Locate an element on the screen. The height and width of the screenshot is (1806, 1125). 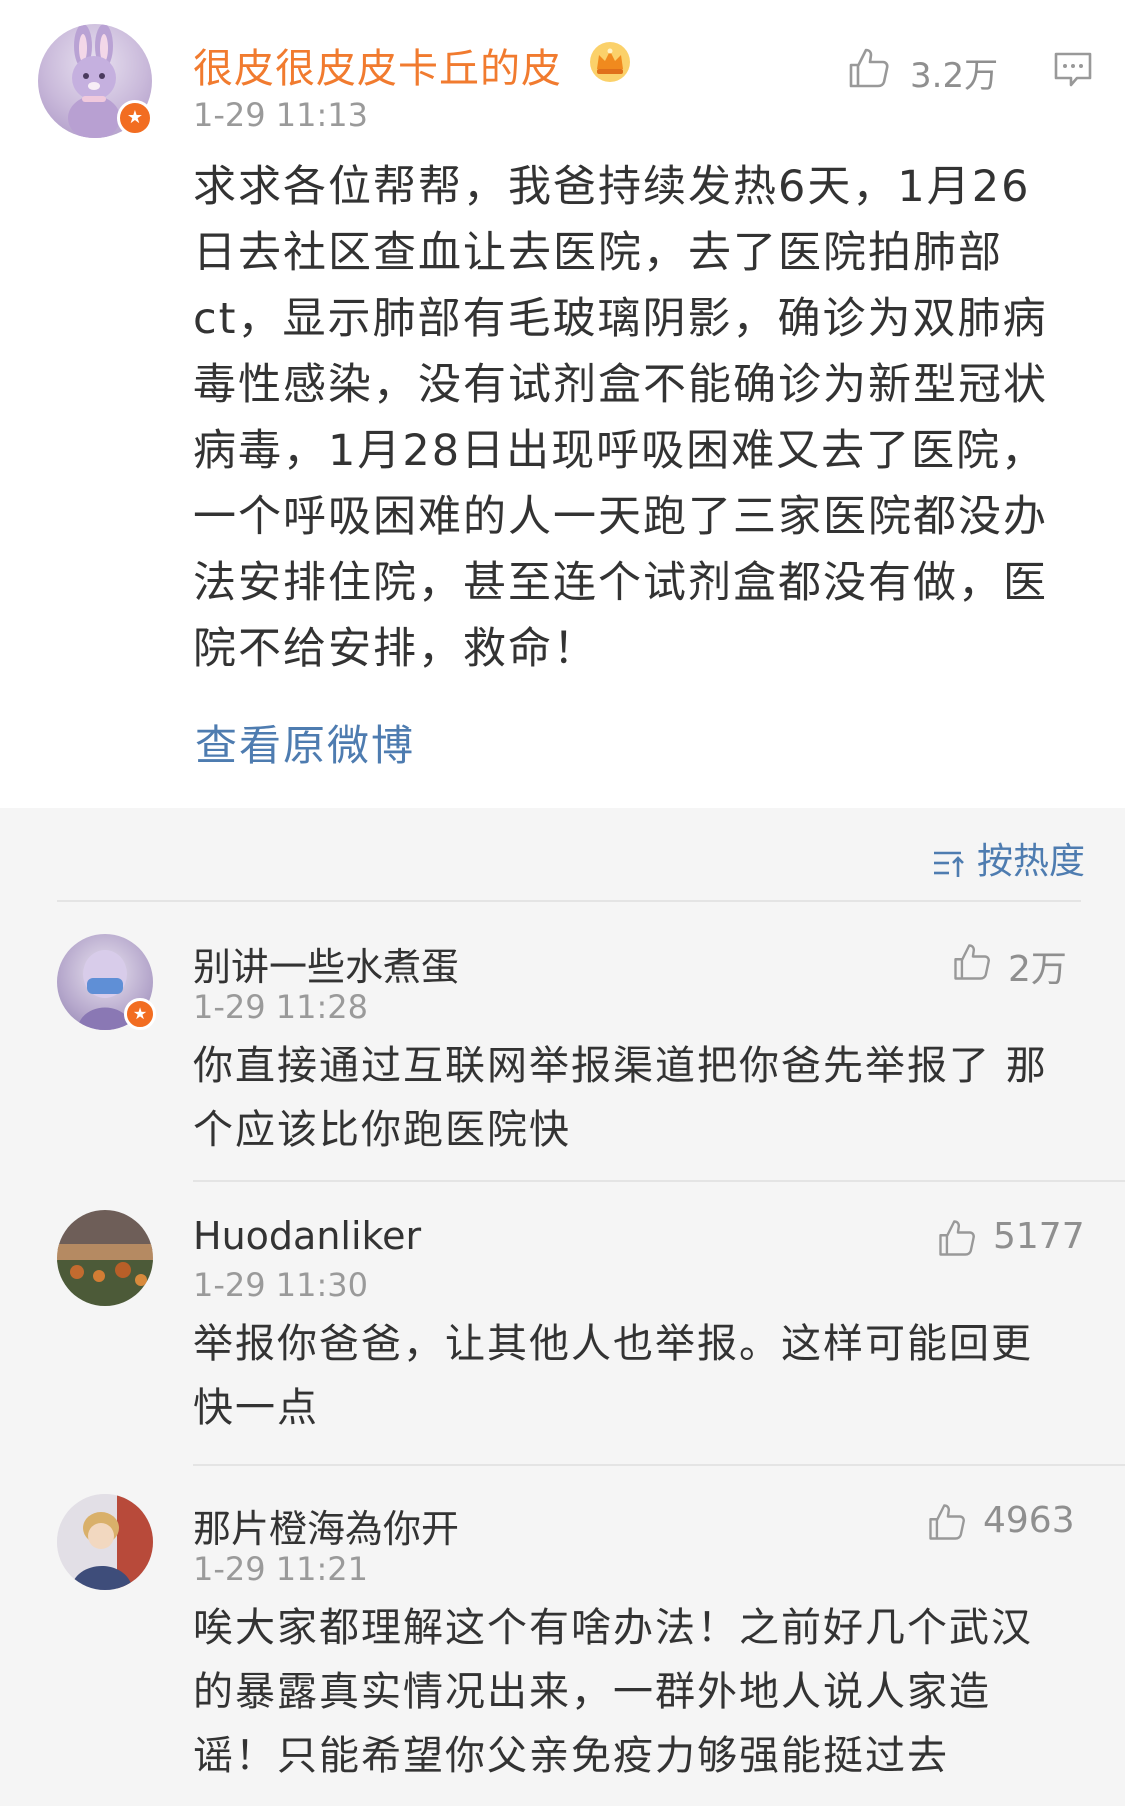
comment-like-count: 2万 is located at coordinates (1037, 969).